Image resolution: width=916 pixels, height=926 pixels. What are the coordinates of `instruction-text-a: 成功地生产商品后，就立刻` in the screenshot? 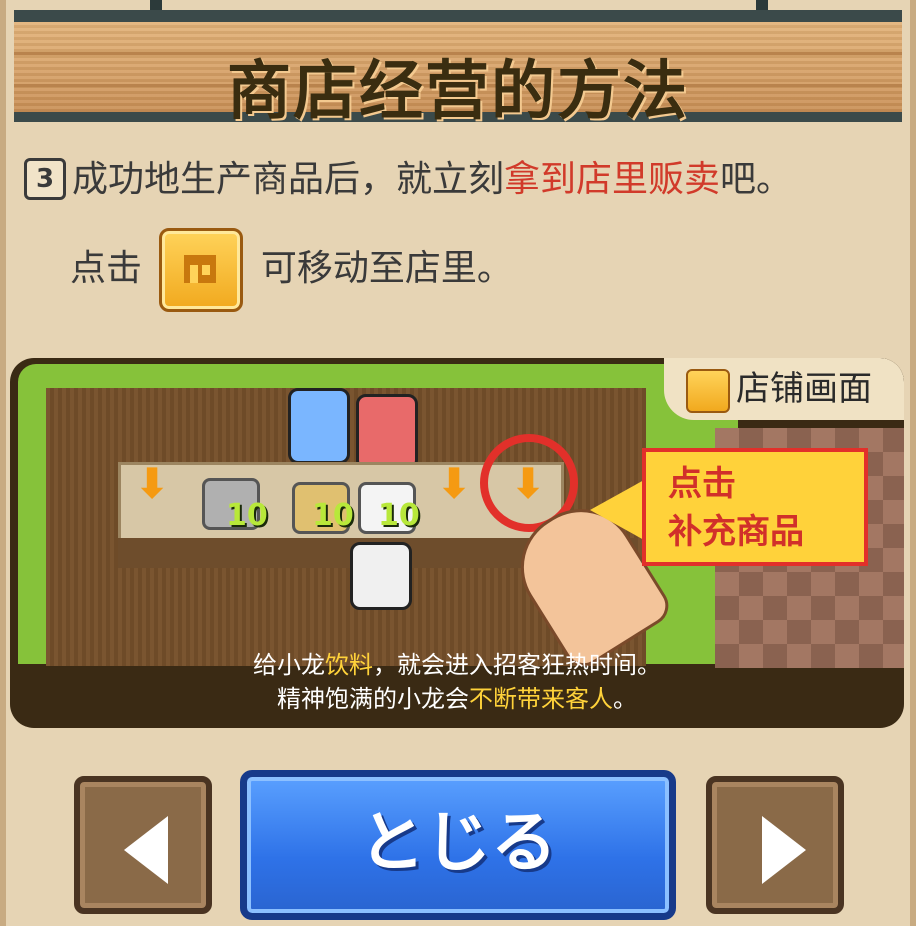 It's located at (288, 179).